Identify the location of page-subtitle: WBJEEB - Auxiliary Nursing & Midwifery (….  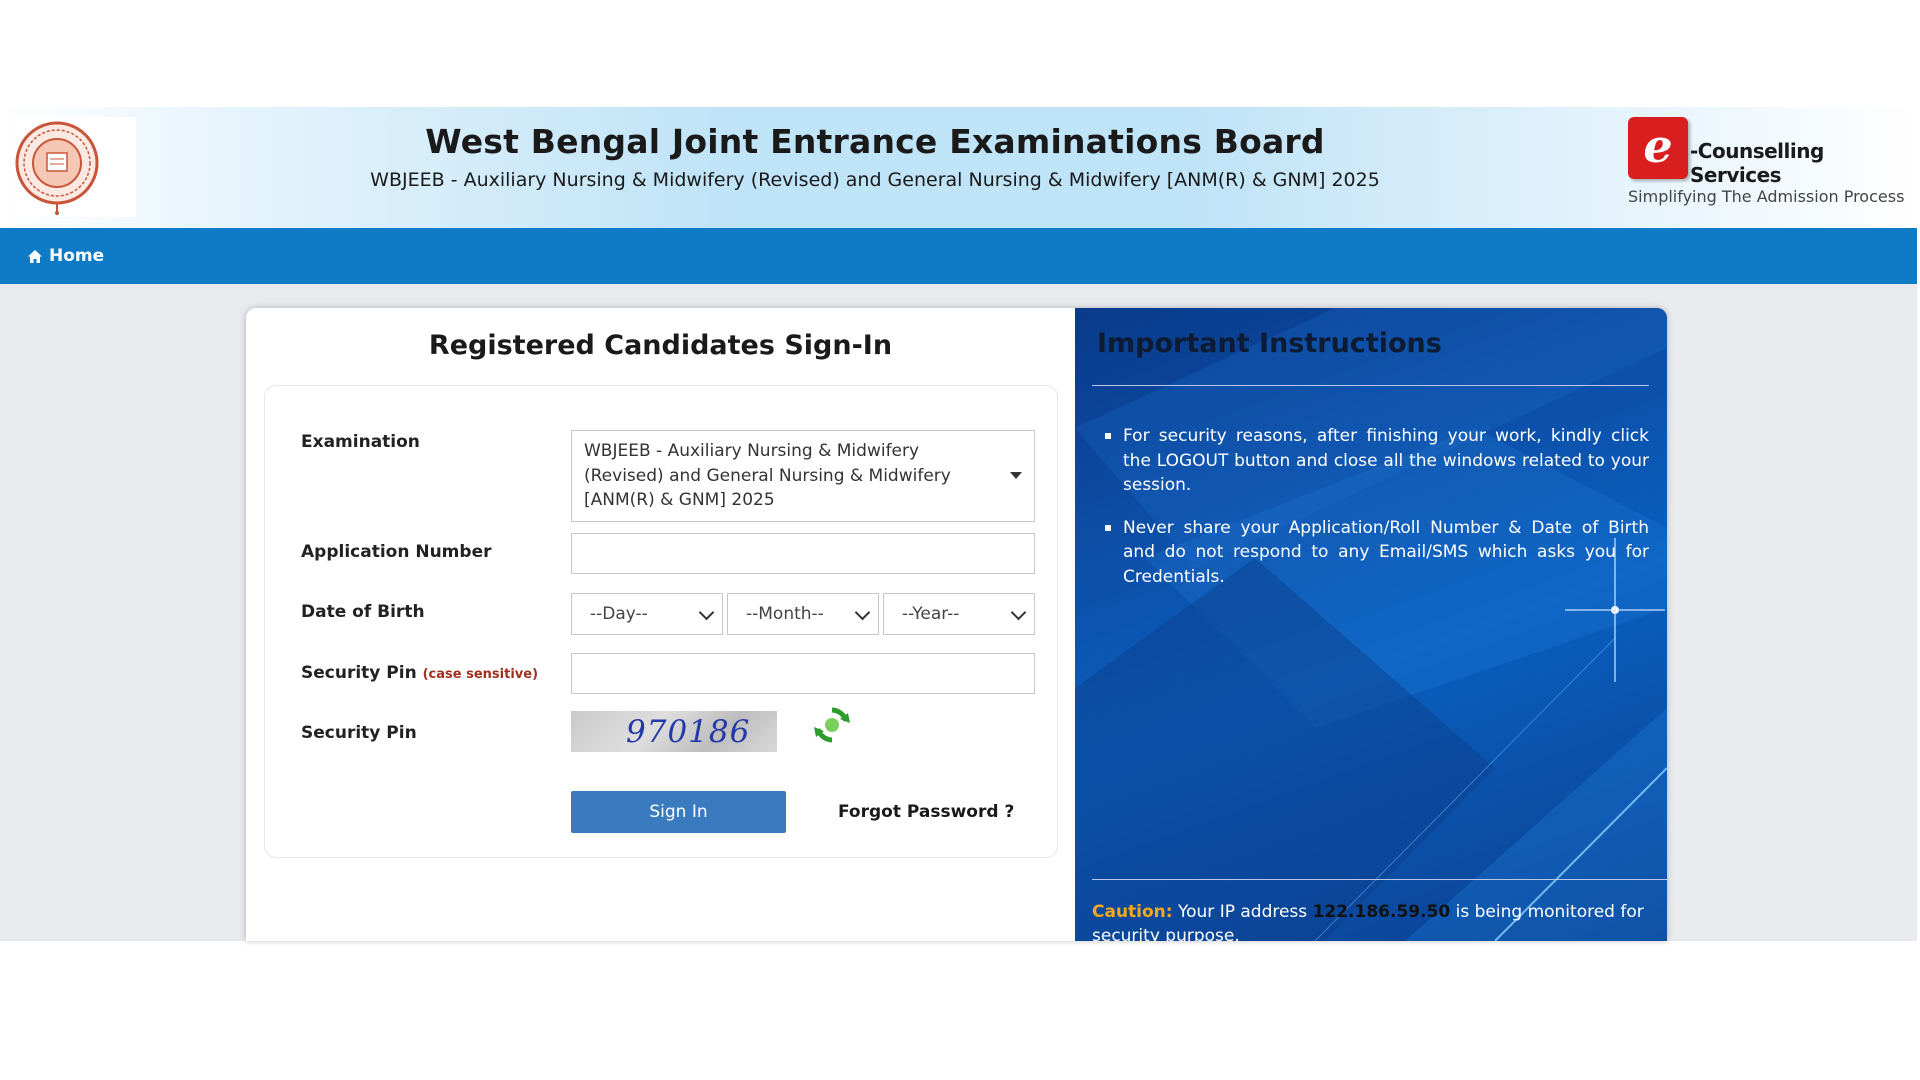
(875, 180).